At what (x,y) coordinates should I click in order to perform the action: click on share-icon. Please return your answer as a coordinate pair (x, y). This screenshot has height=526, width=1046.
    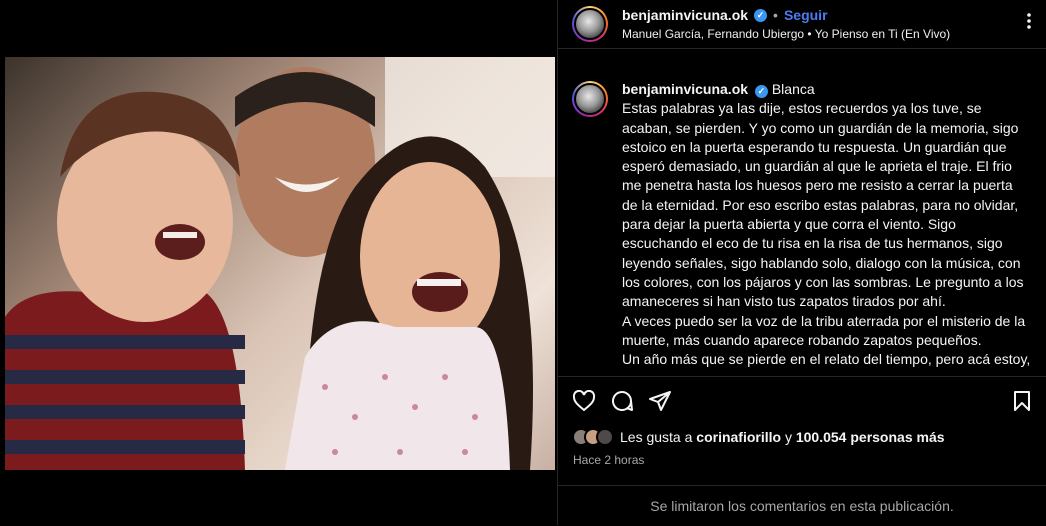
    Looking at the image, I should click on (660, 401).